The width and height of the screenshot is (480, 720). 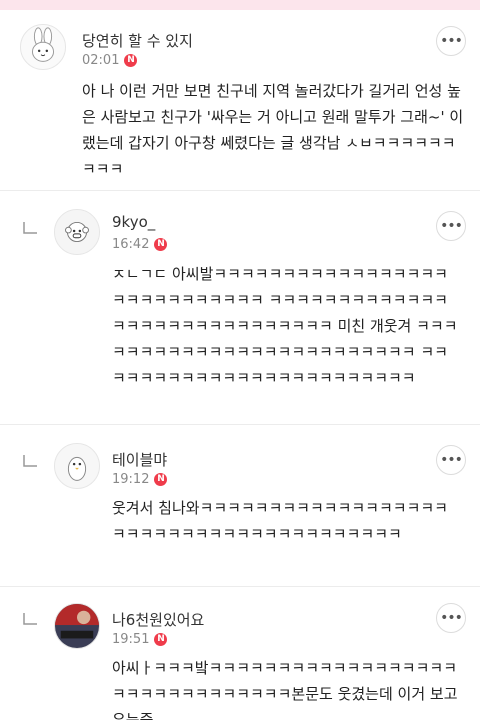 I want to click on comment-meta: 02:01 N, so click(x=110, y=60).